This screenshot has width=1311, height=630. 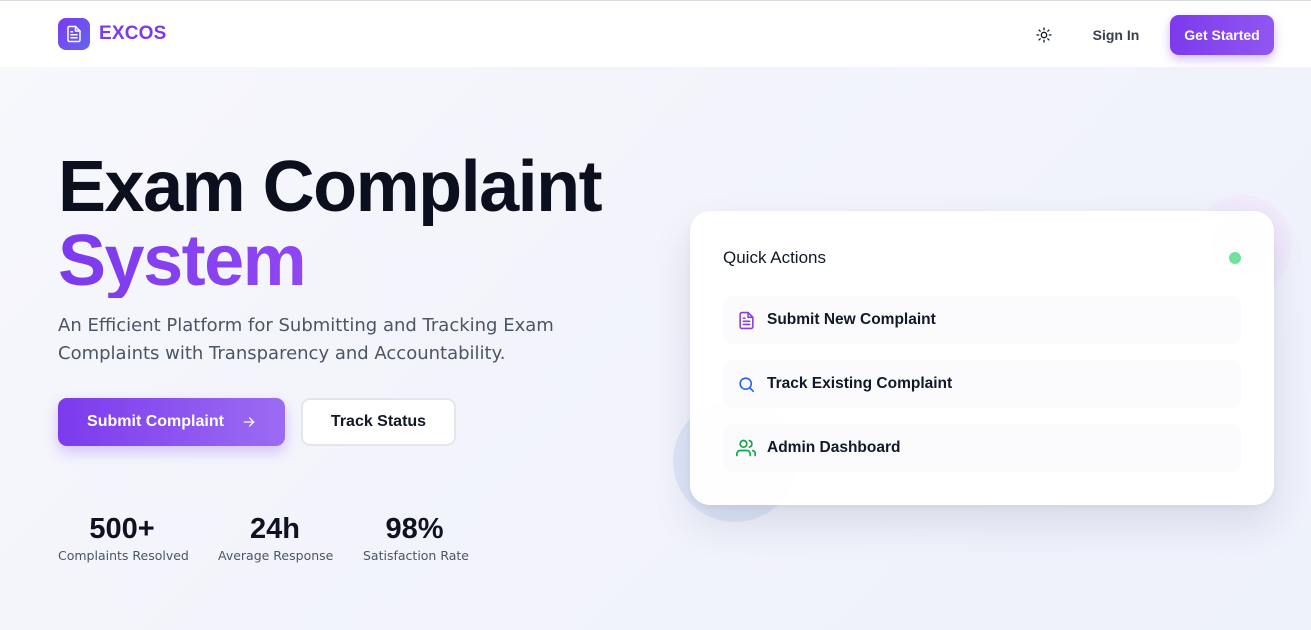 What do you see at coordinates (276, 555) in the screenshot?
I see `stat-label: Average Response` at bounding box center [276, 555].